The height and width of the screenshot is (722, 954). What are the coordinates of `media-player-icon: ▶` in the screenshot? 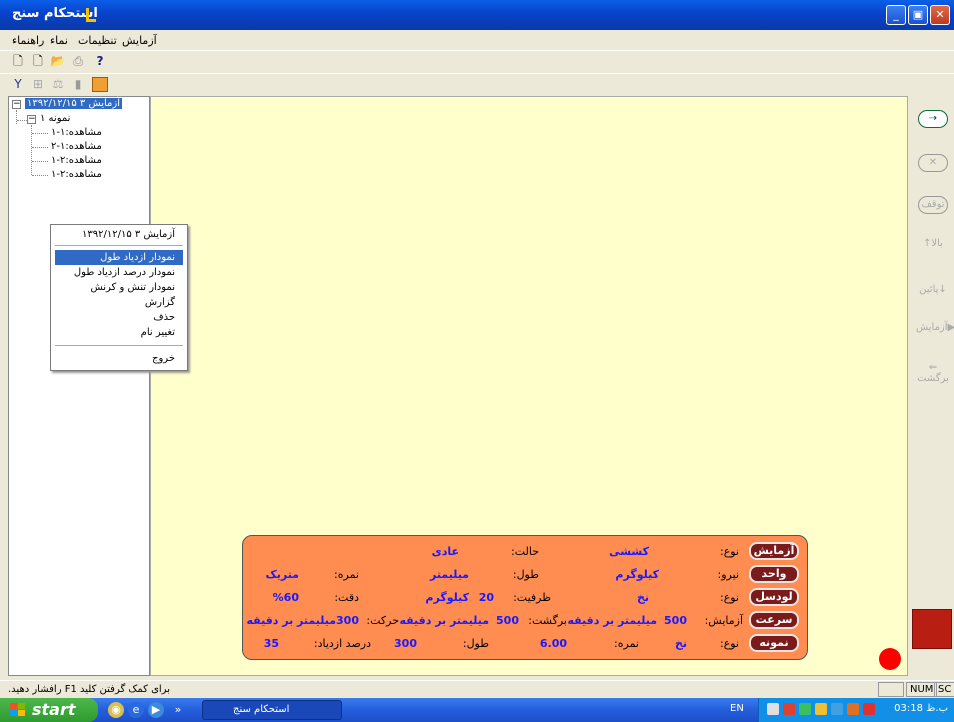 It's located at (156, 710).